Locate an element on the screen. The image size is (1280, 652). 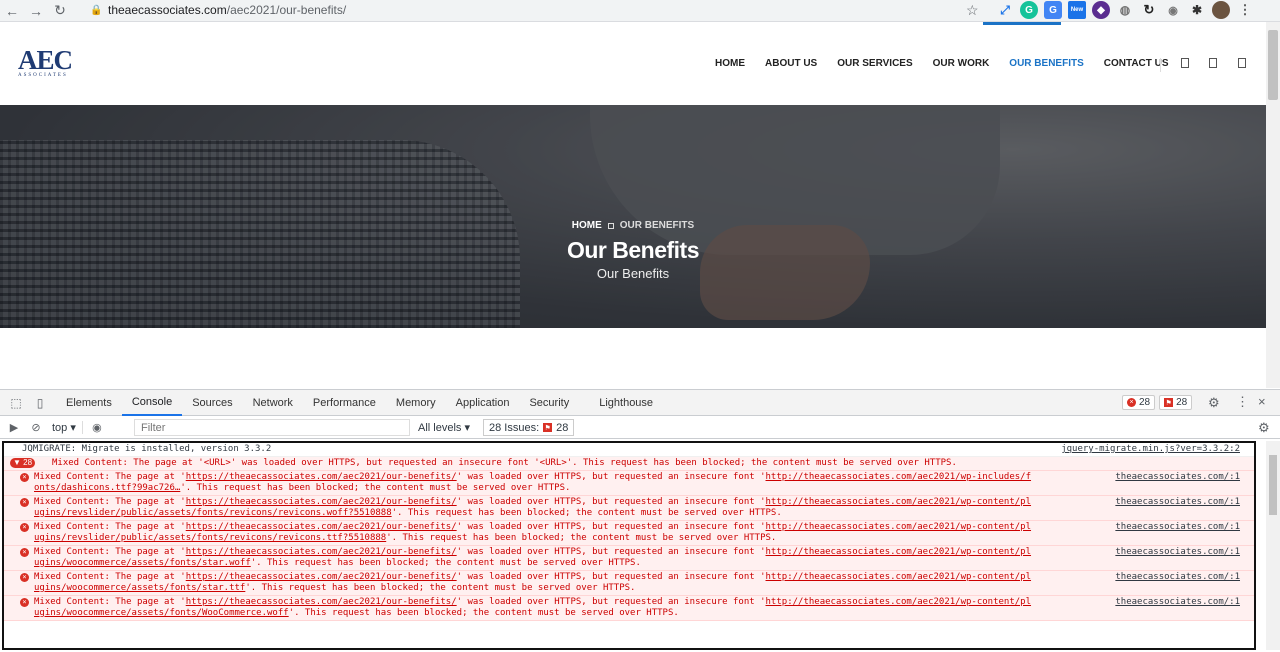
live-expression-eye-icon: ◉ is located at coordinates (97, 428).